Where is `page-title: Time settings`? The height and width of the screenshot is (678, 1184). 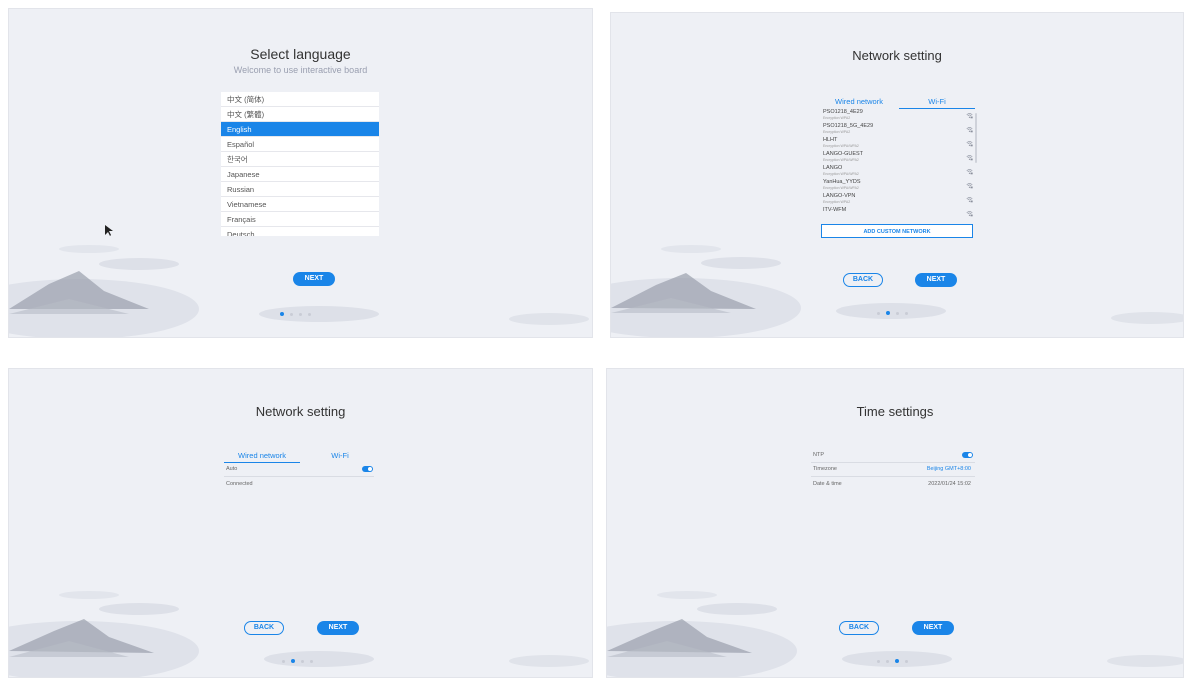 page-title: Time settings is located at coordinates (895, 411).